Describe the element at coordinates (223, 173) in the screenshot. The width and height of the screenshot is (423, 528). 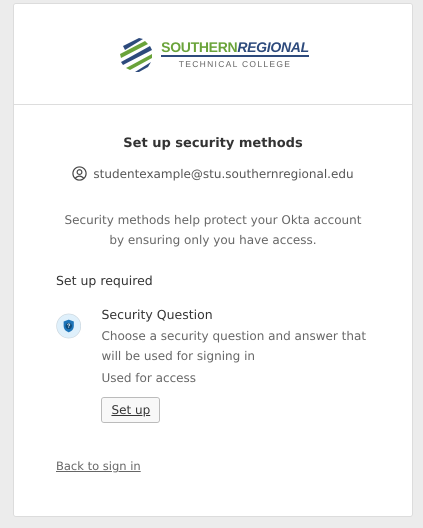
I see `account-email: studentexample@stu.southernregional.edu` at that location.